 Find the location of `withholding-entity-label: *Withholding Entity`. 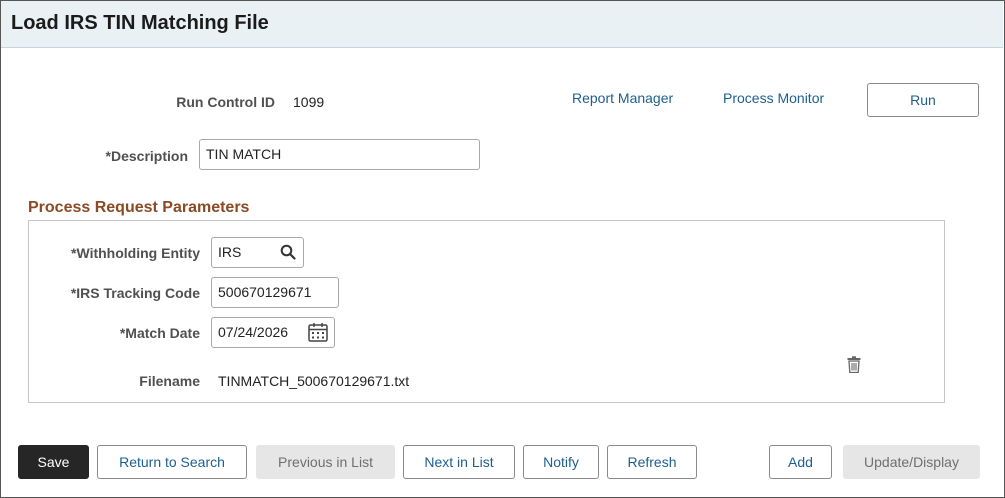

withholding-entity-label: *Withholding Entity is located at coordinates (135, 253).